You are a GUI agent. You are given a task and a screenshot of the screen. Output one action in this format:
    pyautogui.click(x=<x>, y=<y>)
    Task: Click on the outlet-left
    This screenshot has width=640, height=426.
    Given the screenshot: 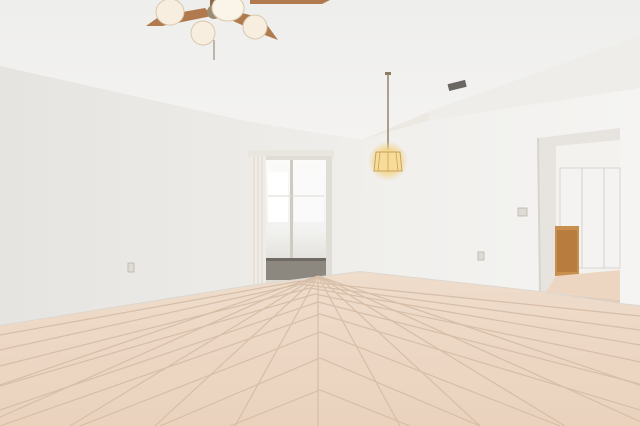 What is the action you would take?
    pyautogui.click(x=131, y=267)
    